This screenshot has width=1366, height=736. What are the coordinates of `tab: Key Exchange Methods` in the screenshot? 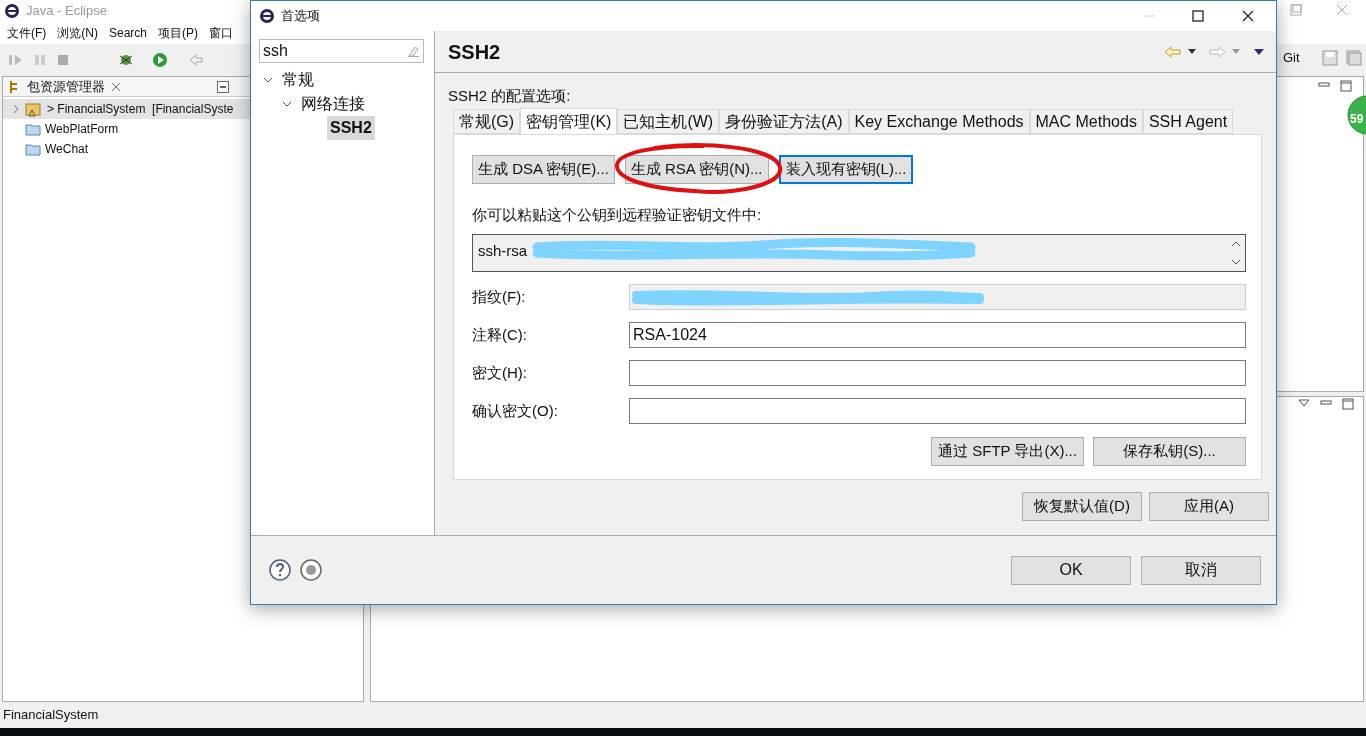 It's located at (939, 121).